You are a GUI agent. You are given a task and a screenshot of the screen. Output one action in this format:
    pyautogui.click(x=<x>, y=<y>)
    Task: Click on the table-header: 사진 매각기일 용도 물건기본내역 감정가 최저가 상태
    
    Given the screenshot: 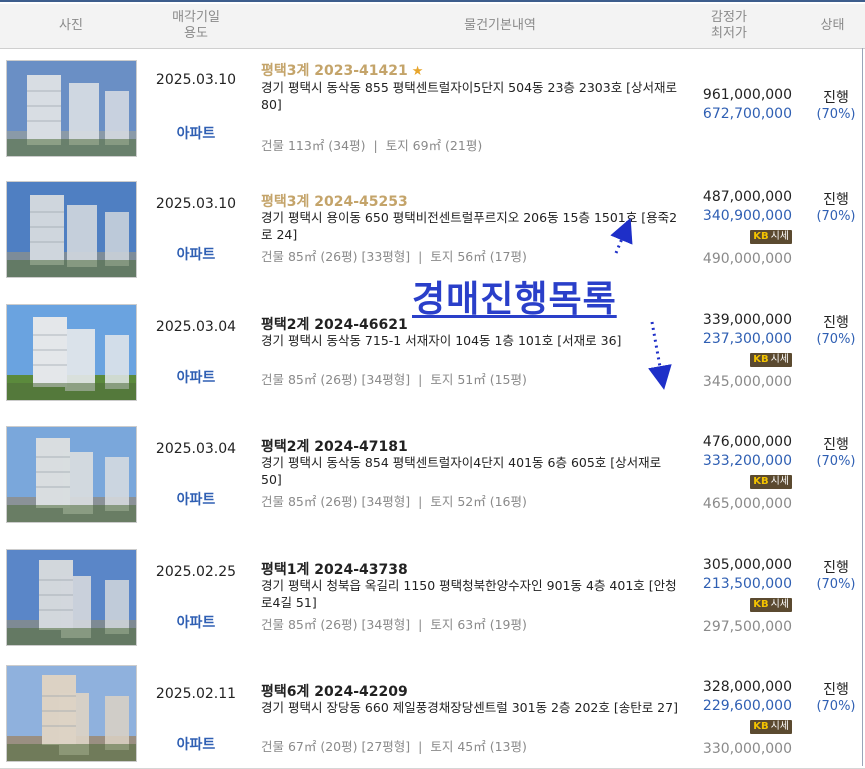 What is the action you would take?
    pyautogui.click(x=432, y=26)
    